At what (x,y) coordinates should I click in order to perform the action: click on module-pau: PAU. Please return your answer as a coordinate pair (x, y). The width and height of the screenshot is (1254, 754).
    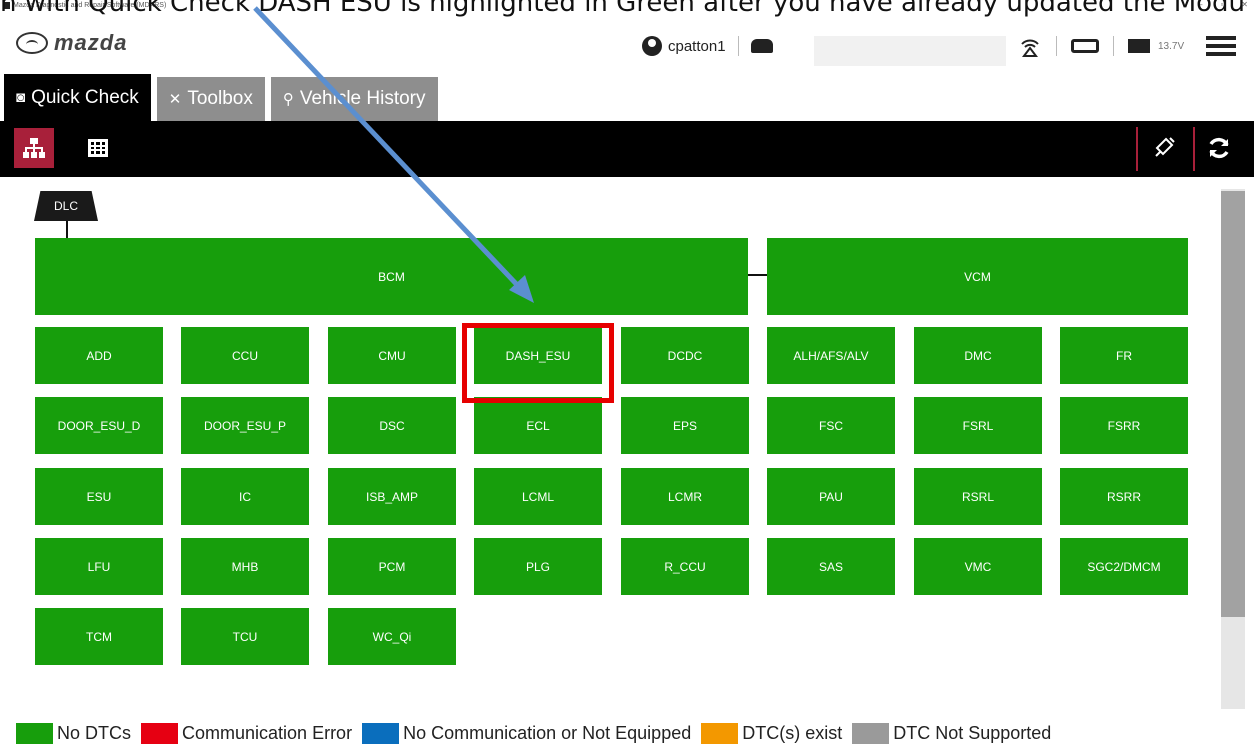
    Looking at the image, I should click on (831, 496).